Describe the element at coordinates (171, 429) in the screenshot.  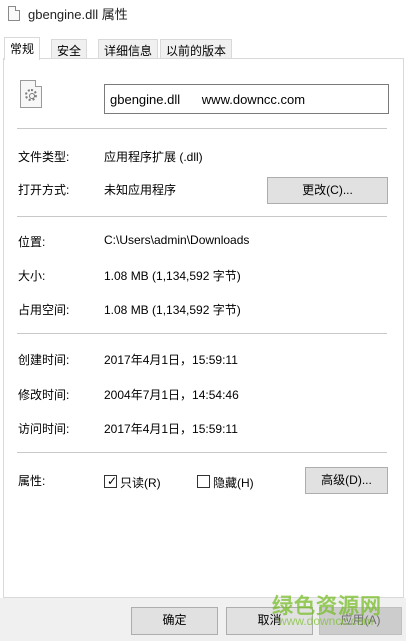
I see `accessed-value: 2017年4月1日，15:59:11` at that location.